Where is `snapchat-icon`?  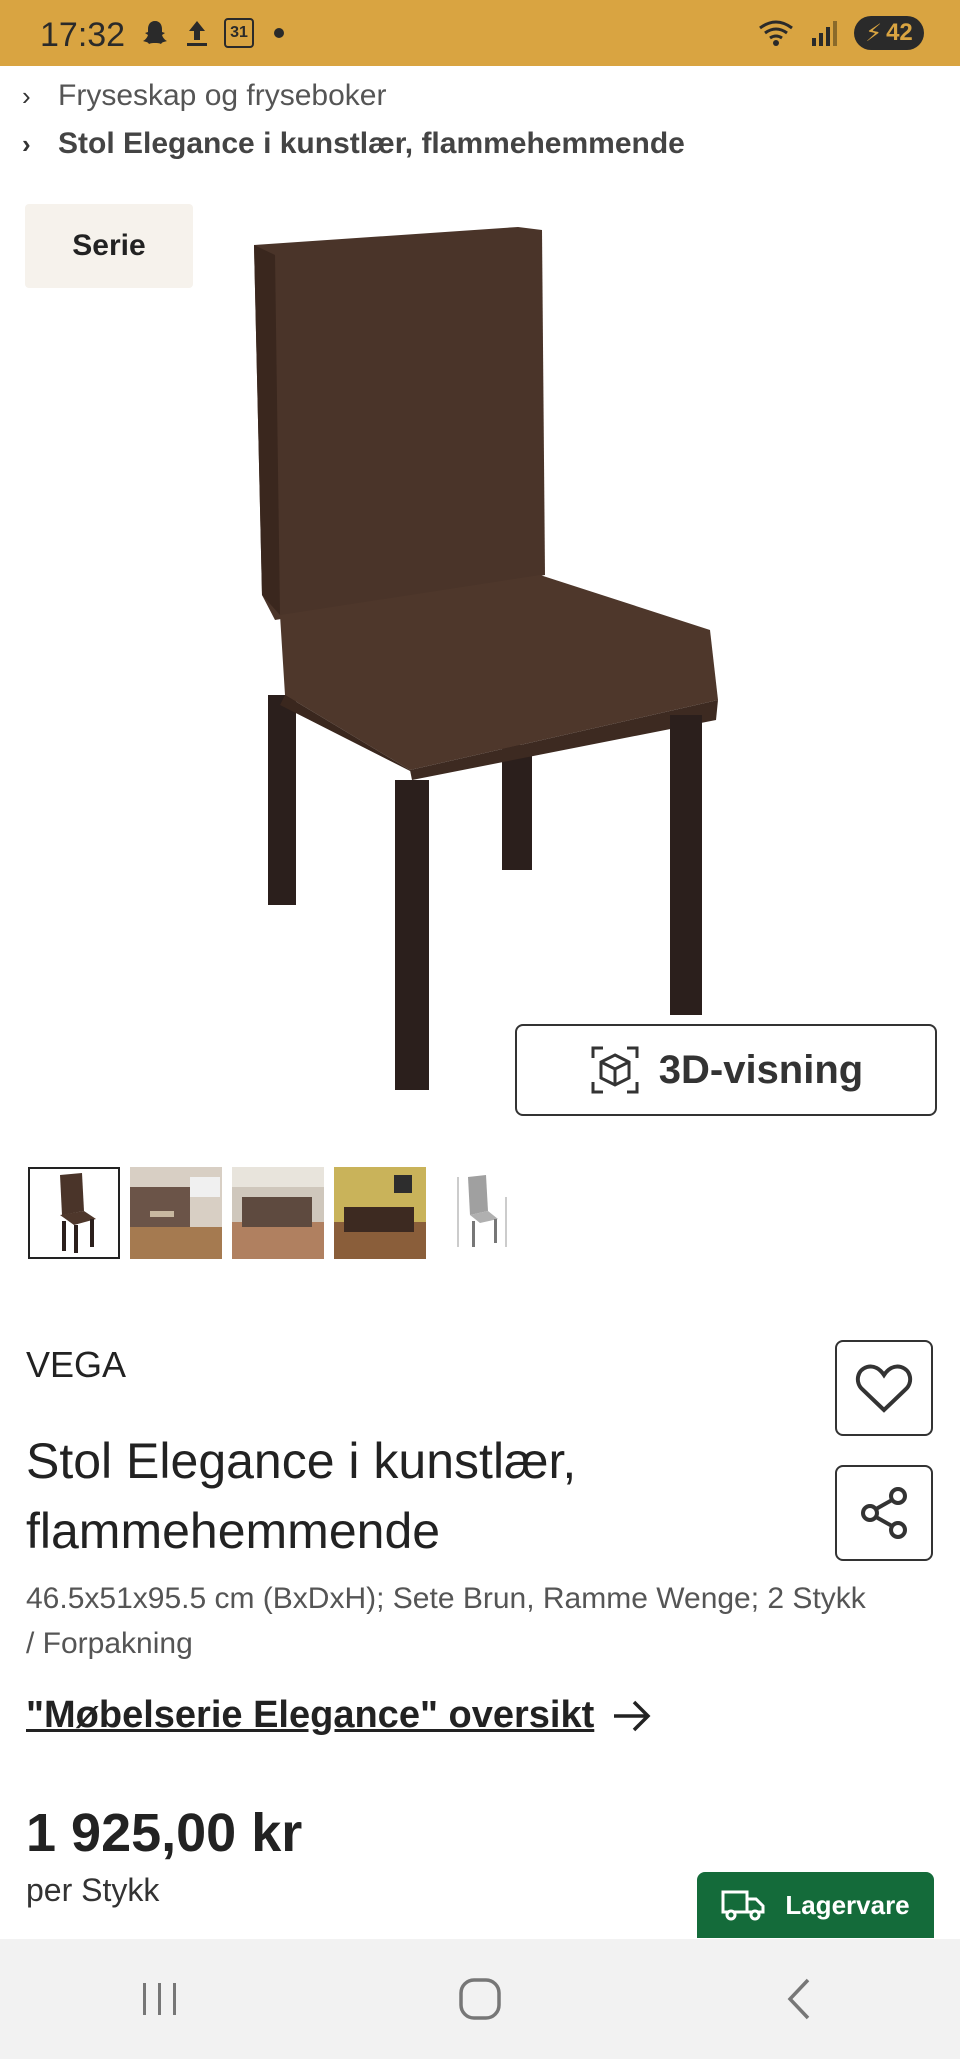 snapchat-icon is located at coordinates (155, 32).